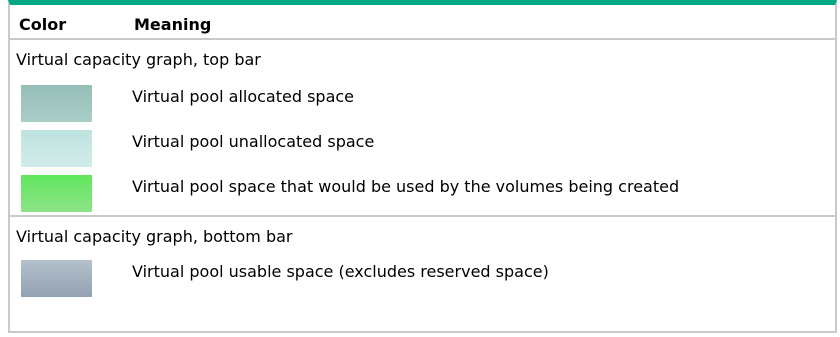 This screenshot has height=337, width=840. Describe the element at coordinates (253, 141) in the screenshot. I see `item-meaning: Virtual pool unallocated space` at that location.